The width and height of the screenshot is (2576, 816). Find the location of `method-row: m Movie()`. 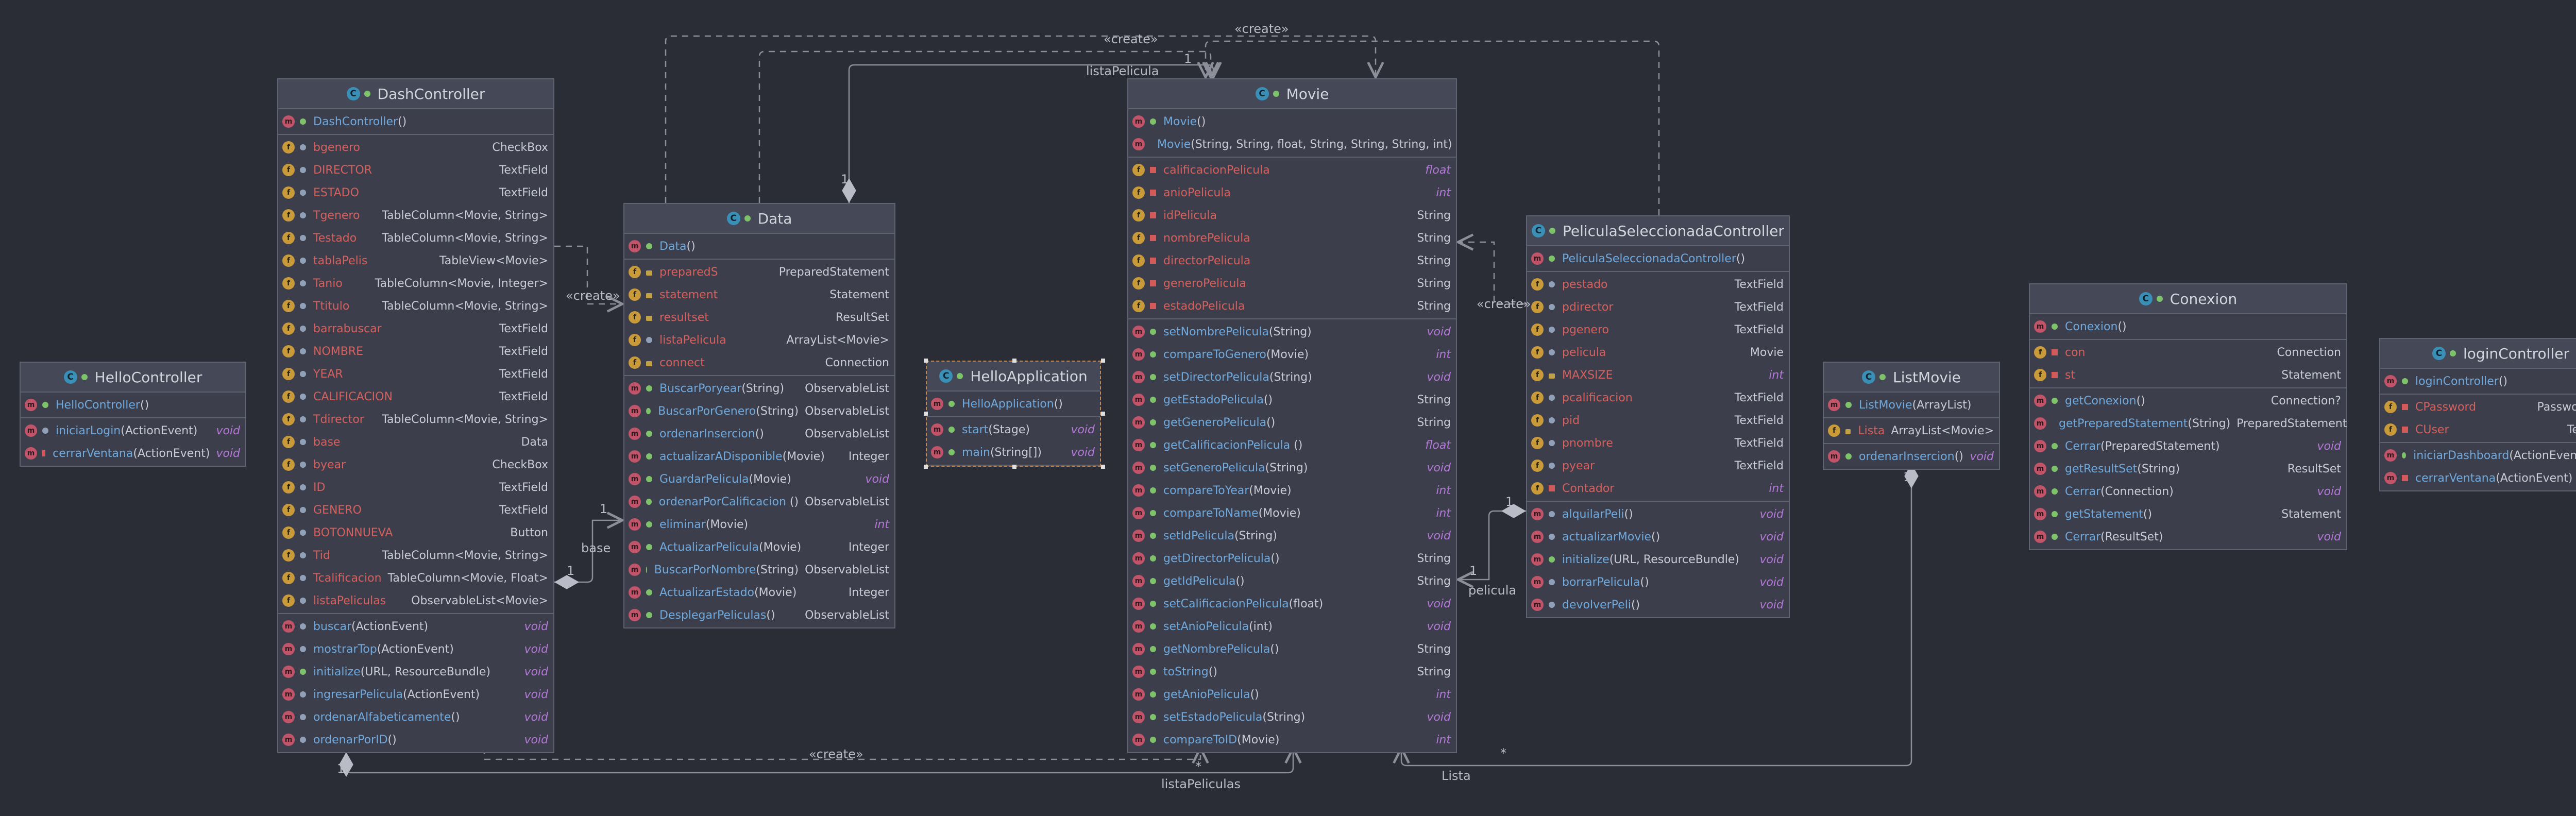

method-row: m Movie() is located at coordinates (1292, 121).